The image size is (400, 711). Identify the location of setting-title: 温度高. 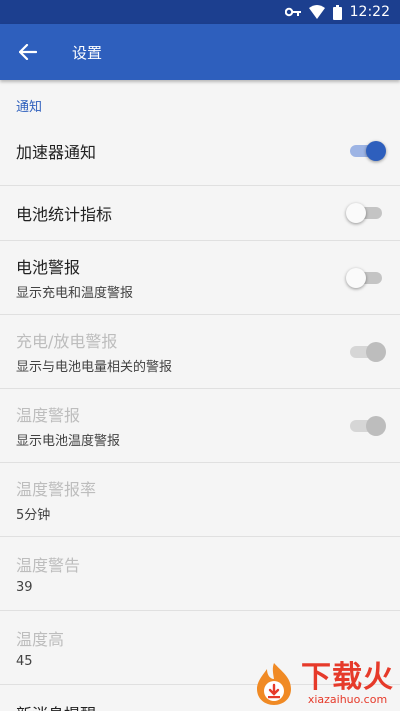
(40, 639).